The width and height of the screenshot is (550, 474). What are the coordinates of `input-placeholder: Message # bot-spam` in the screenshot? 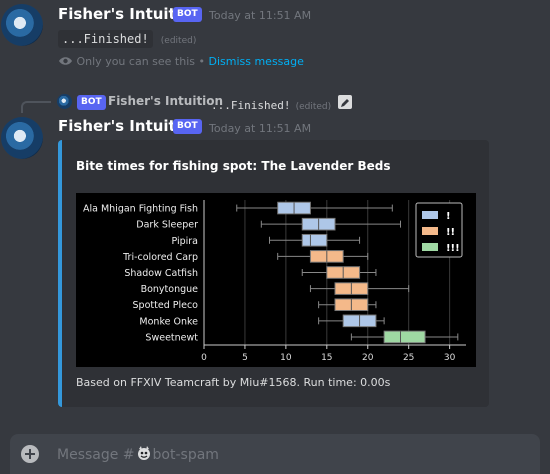 It's located at (138, 454).